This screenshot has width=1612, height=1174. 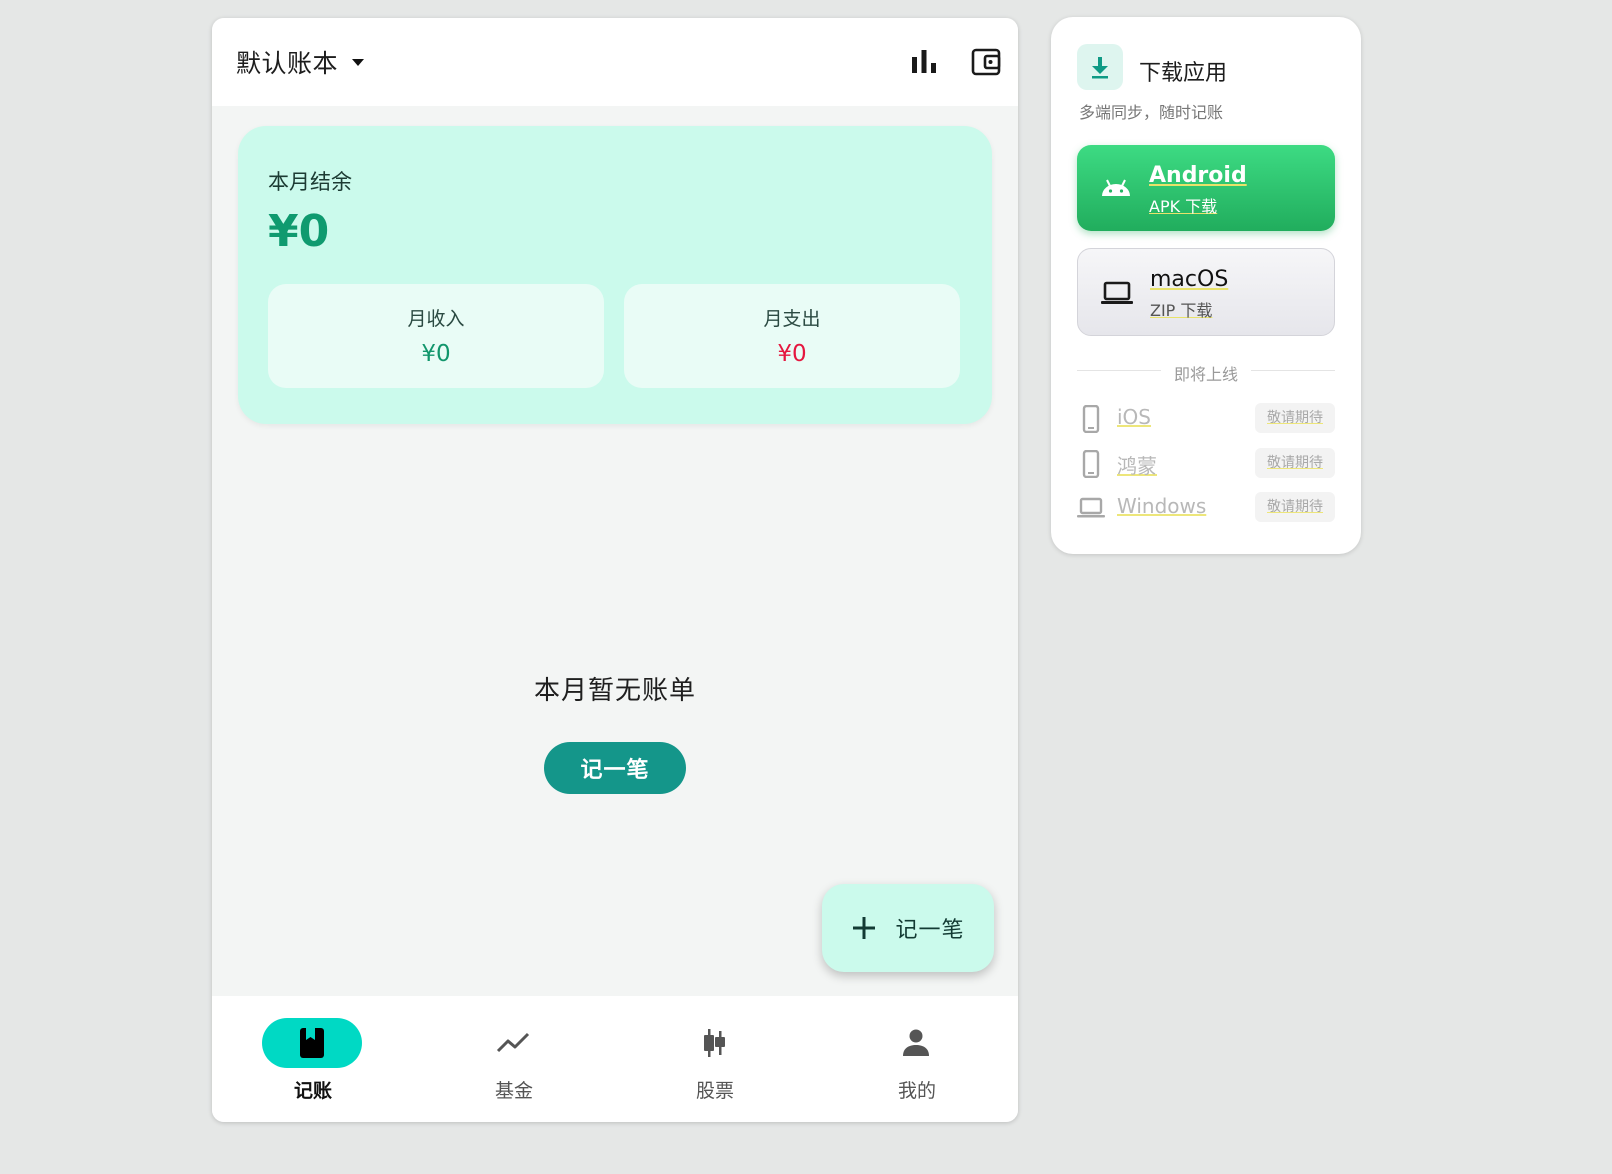 What do you see at coordinates (358, 62) in the screenshot?
I see `caret-down-icon` at bounding box center [358, 62].